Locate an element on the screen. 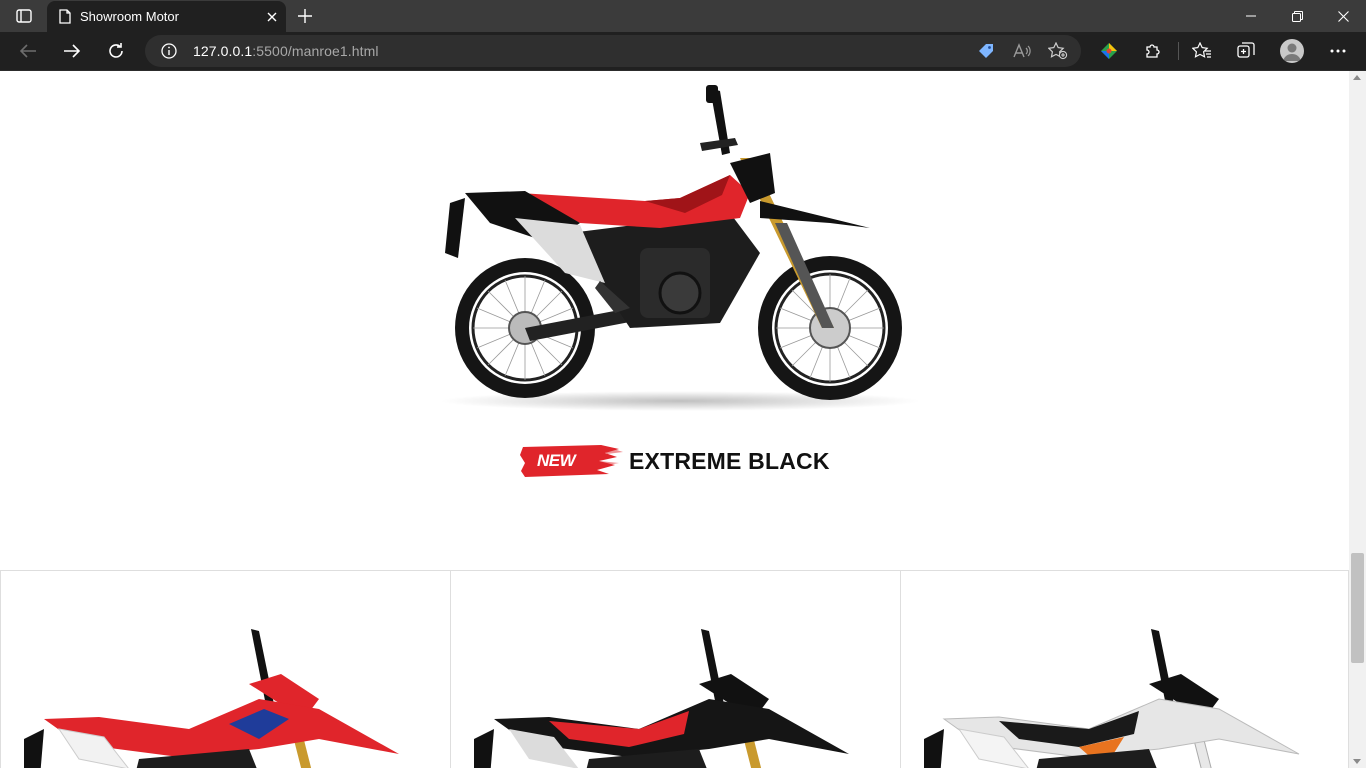 This screenshot has height=768, width=1366. url-host: 127.0.0.1 is located at coordinates (223, 51).